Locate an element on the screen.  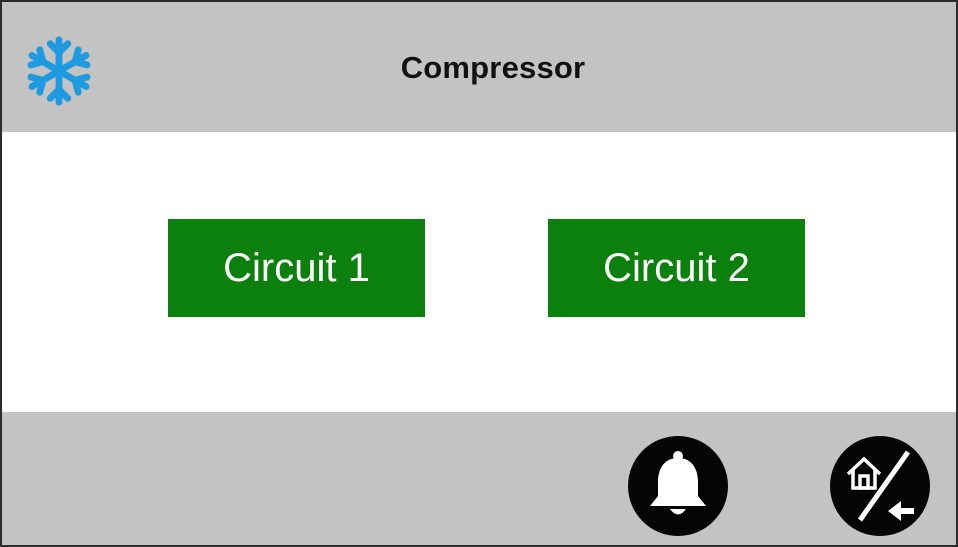
page-title: Compressor is located at coordinates (493, 67).